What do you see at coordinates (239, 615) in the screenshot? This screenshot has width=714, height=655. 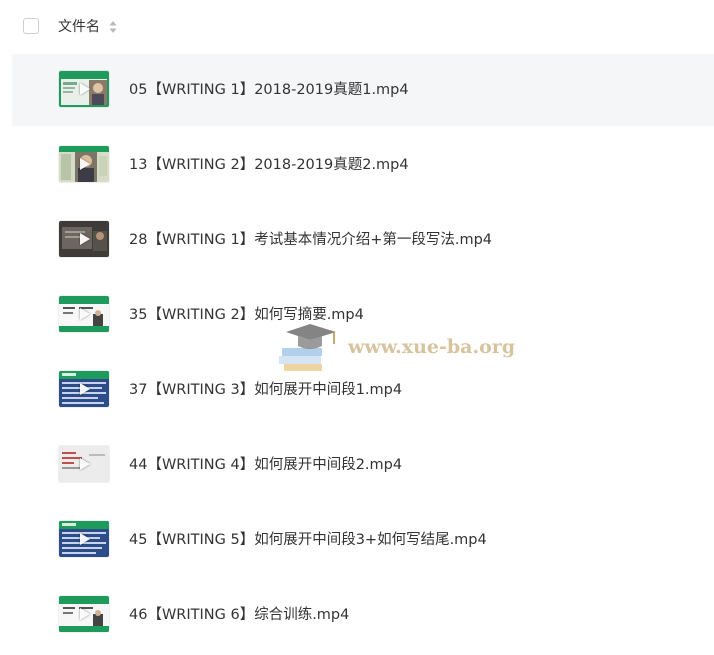 I see `file-name: 46【WRITING 6】综合训练.mp4` at bounding box center [239, 615].